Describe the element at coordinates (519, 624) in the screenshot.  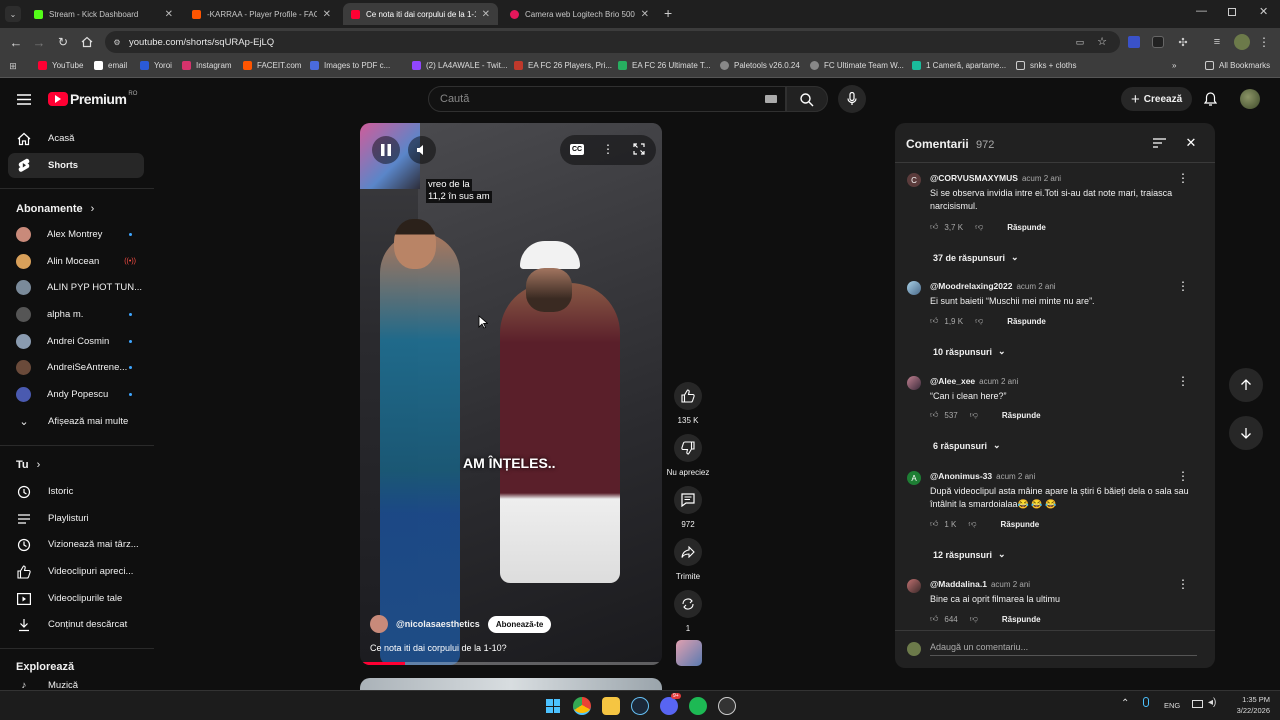
I see `subscribe-button: Abonează-te` at that location.